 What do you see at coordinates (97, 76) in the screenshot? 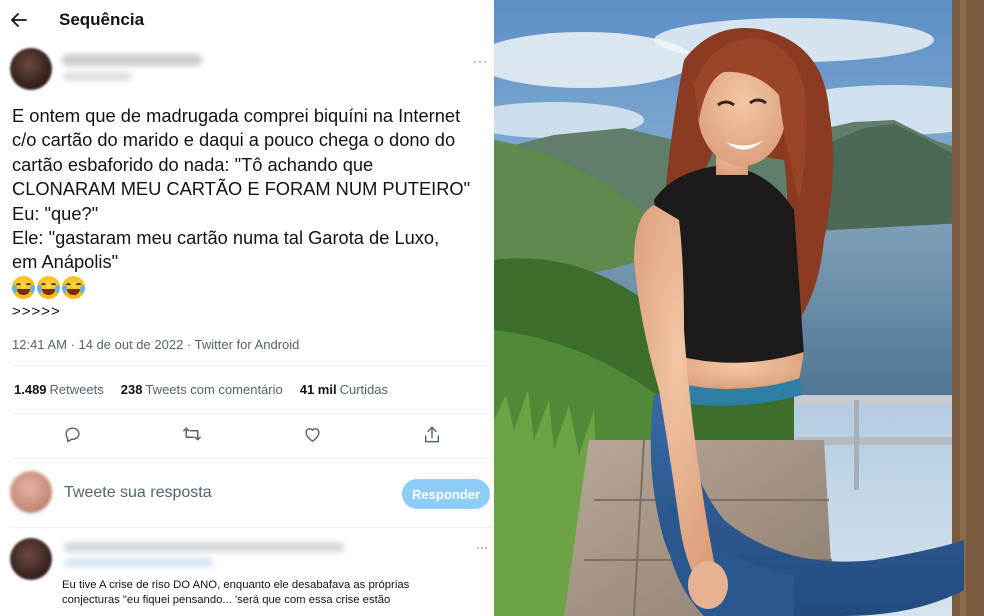
I see `author-handle-redacted` at bounding box center [97, 76].